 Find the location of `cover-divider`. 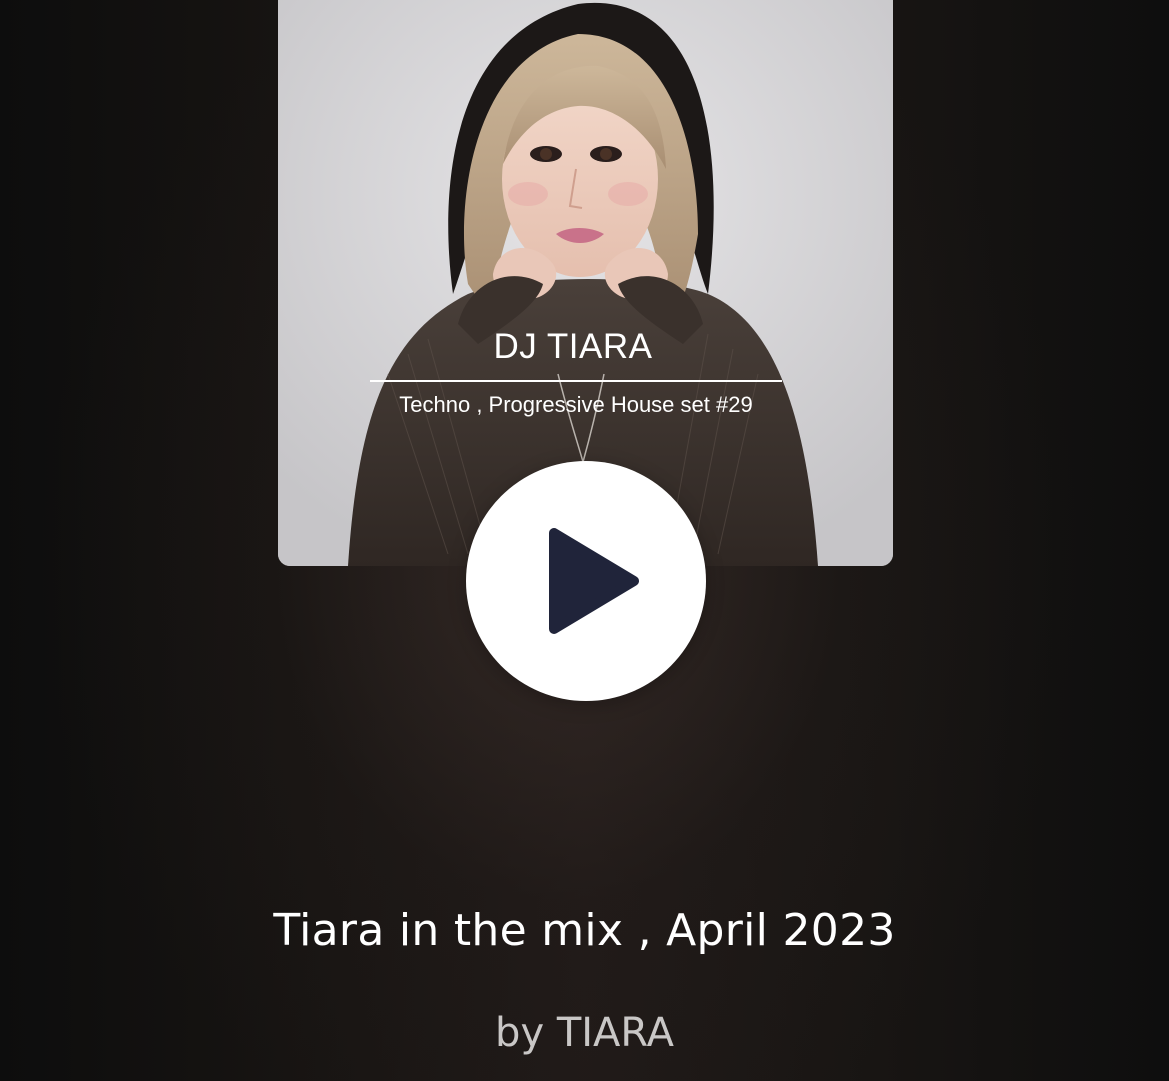

cover-divider is located at coordinates (576, 381).